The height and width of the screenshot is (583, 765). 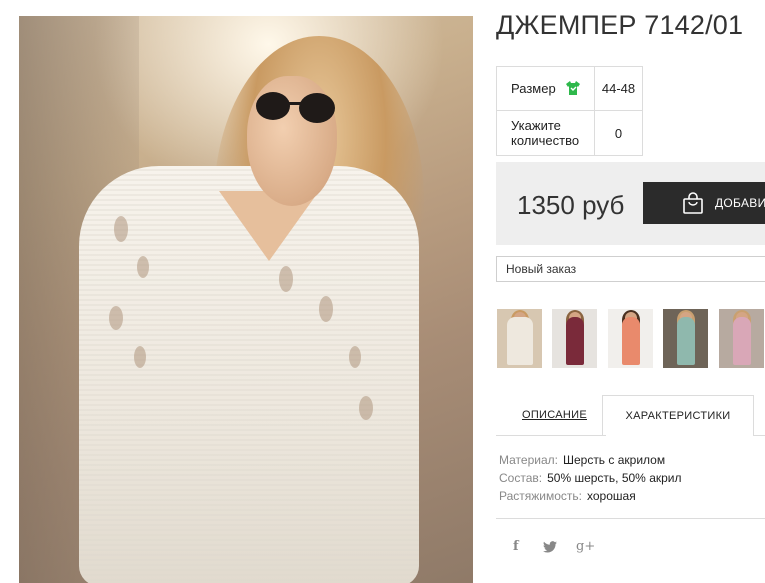 I want to click on spec-value: хорошая, so click(x=611, y=496).